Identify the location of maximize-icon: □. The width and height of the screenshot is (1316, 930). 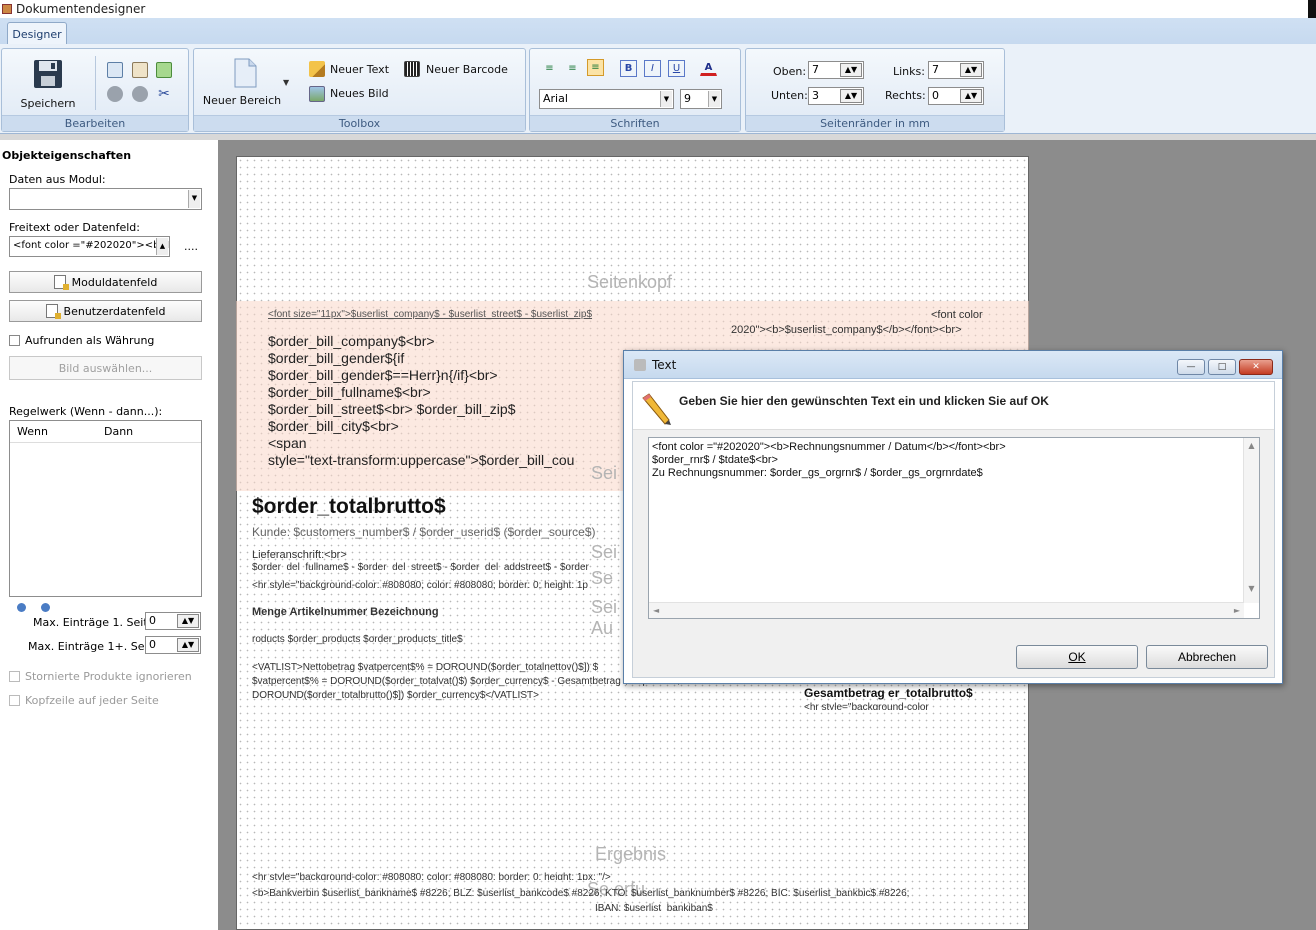
(1222, 367).